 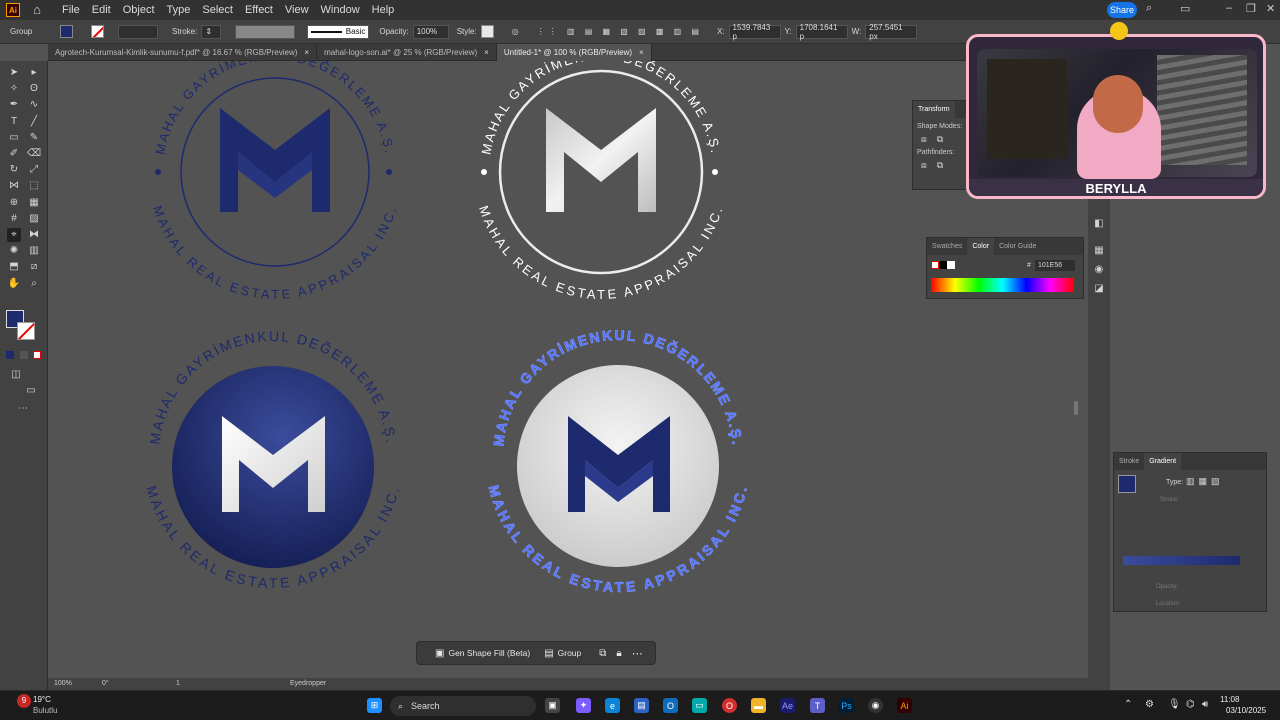 I want to click on gradient-tool-icon: ▨, so click(x=34, y=219).